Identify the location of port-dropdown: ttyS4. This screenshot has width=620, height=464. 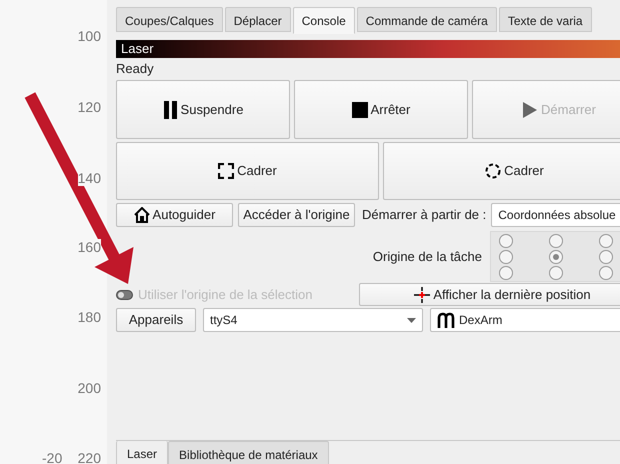
(313, 320).